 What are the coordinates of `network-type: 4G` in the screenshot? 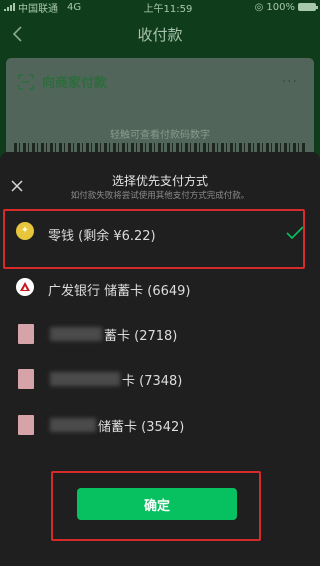 It's located at (74, 7).